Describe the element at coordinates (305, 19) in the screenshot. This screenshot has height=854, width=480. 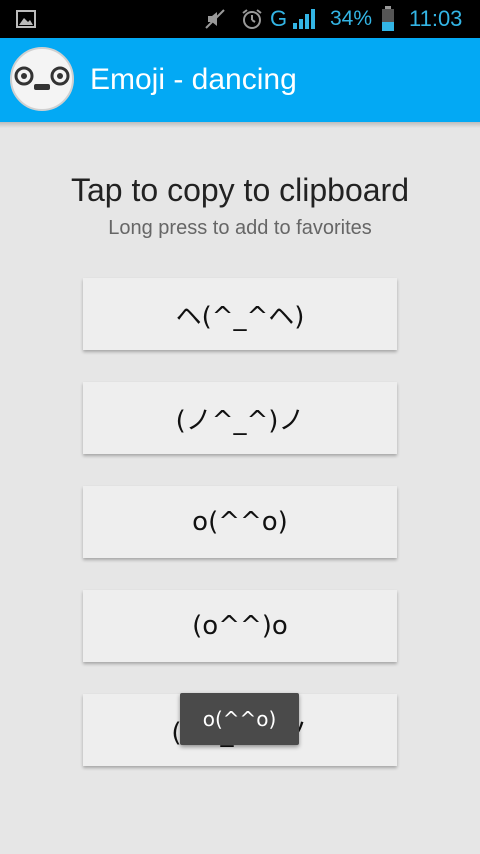
I see `signal-icon` at that location.